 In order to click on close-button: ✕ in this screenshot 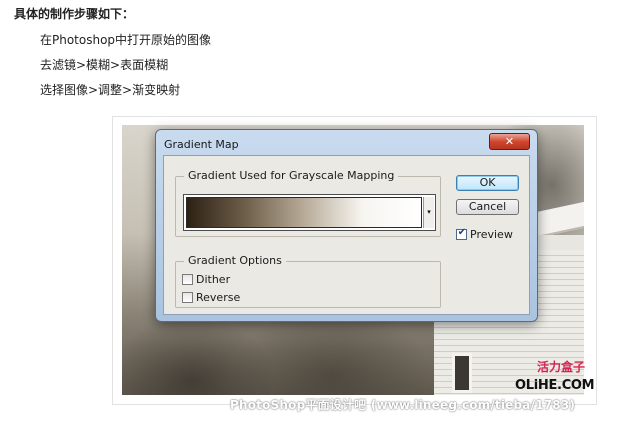, I will do `click(509, 141)`.